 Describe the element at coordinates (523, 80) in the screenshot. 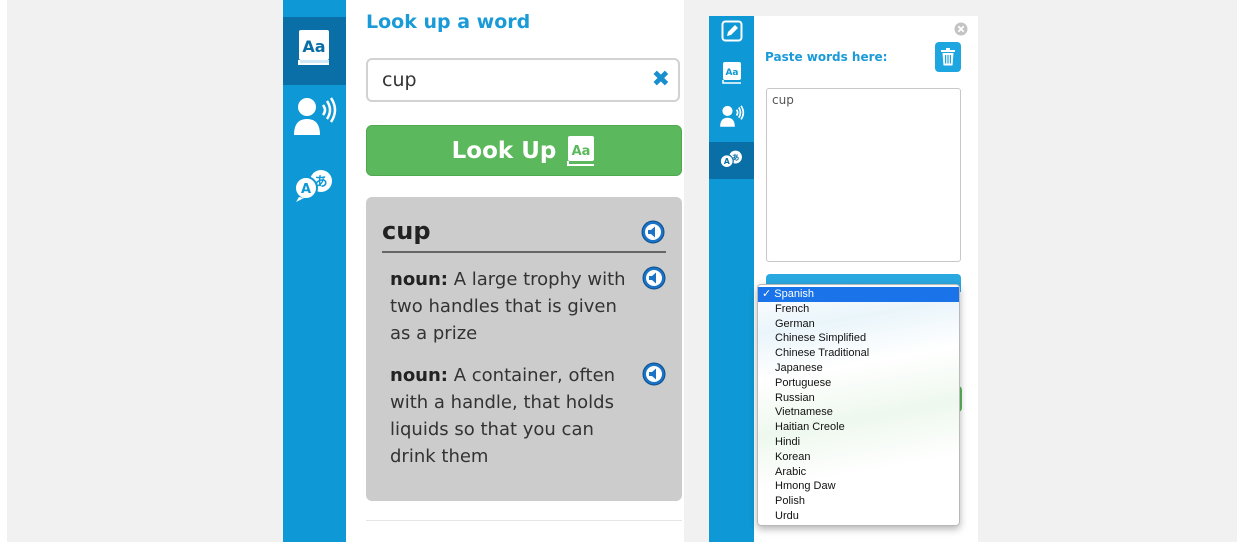

I see `search-input: cup ✖` at that location.